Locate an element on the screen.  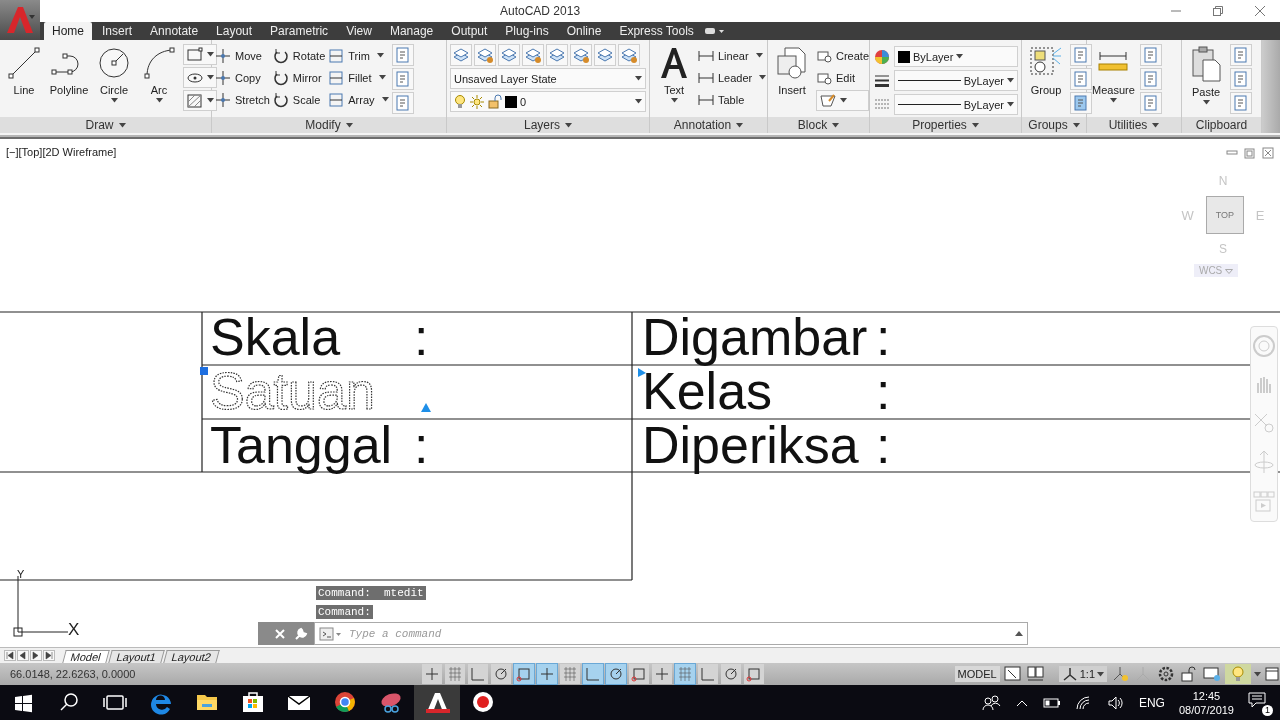
ribbon-tool-button: Leader is located at coordinates (732, 77).